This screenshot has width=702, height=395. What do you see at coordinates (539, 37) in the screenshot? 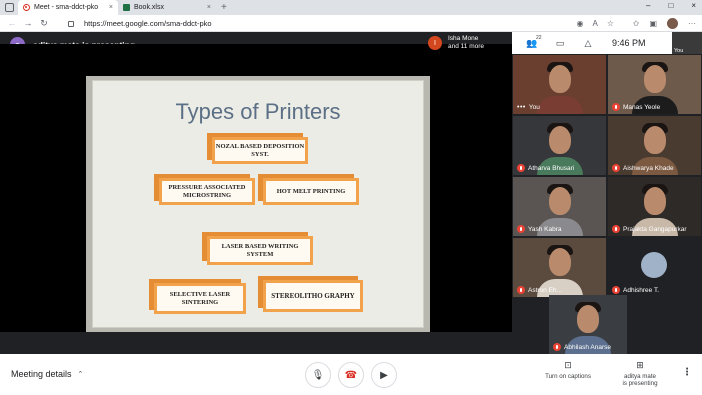
I see `people-count: 22` at bounding box center [539, 37].